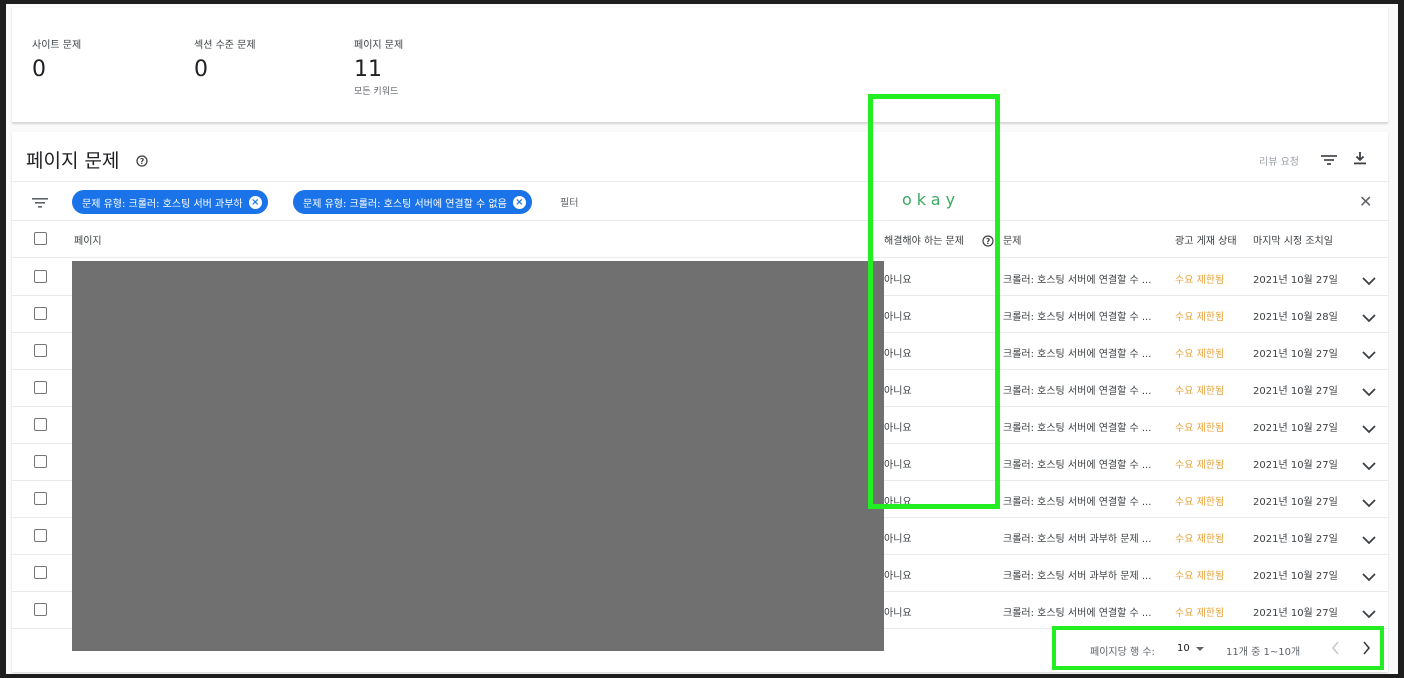 This screenshot has width=1404, height=678. Describe the element at coordinates (1329, 160) in the screenshot. I see `filter-icon` at that location.